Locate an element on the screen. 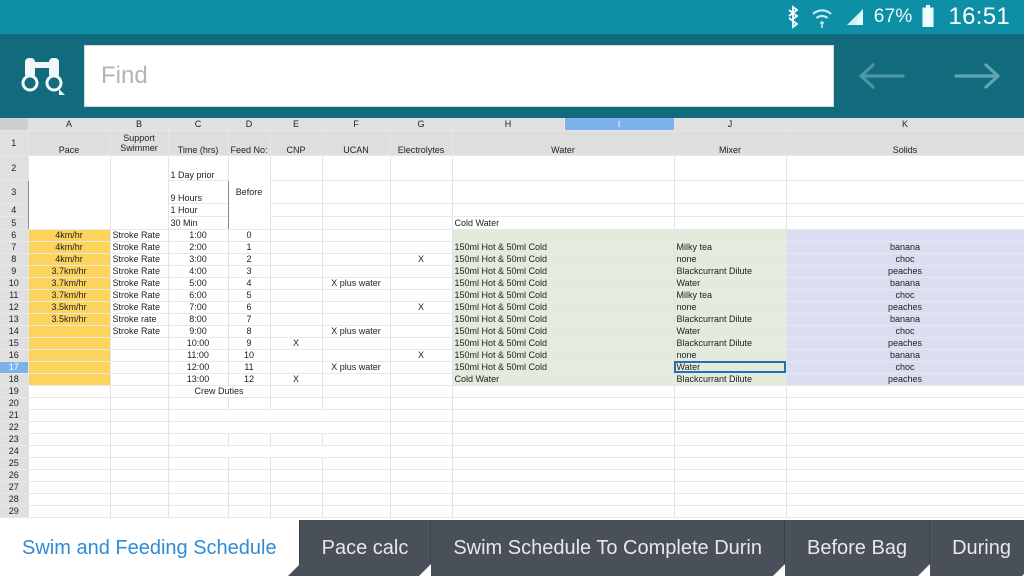  cell-I16: none is located at coordinates (730, 355).